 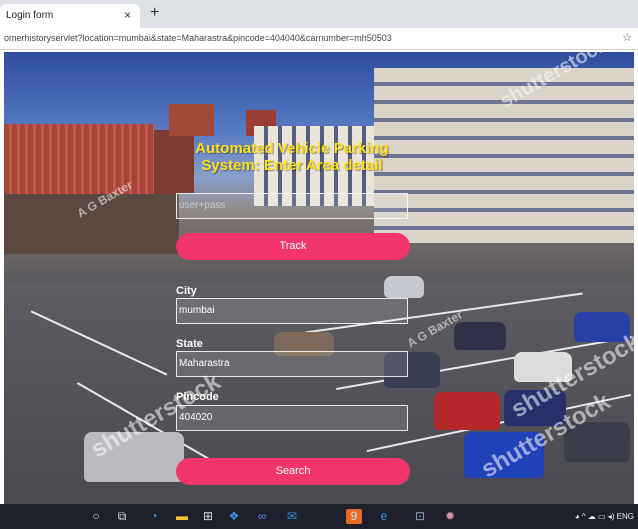 What do you see at coordinates (354, 516) in the screenshot?
I see `app-icon: 9` at bounding box center [354, 516].